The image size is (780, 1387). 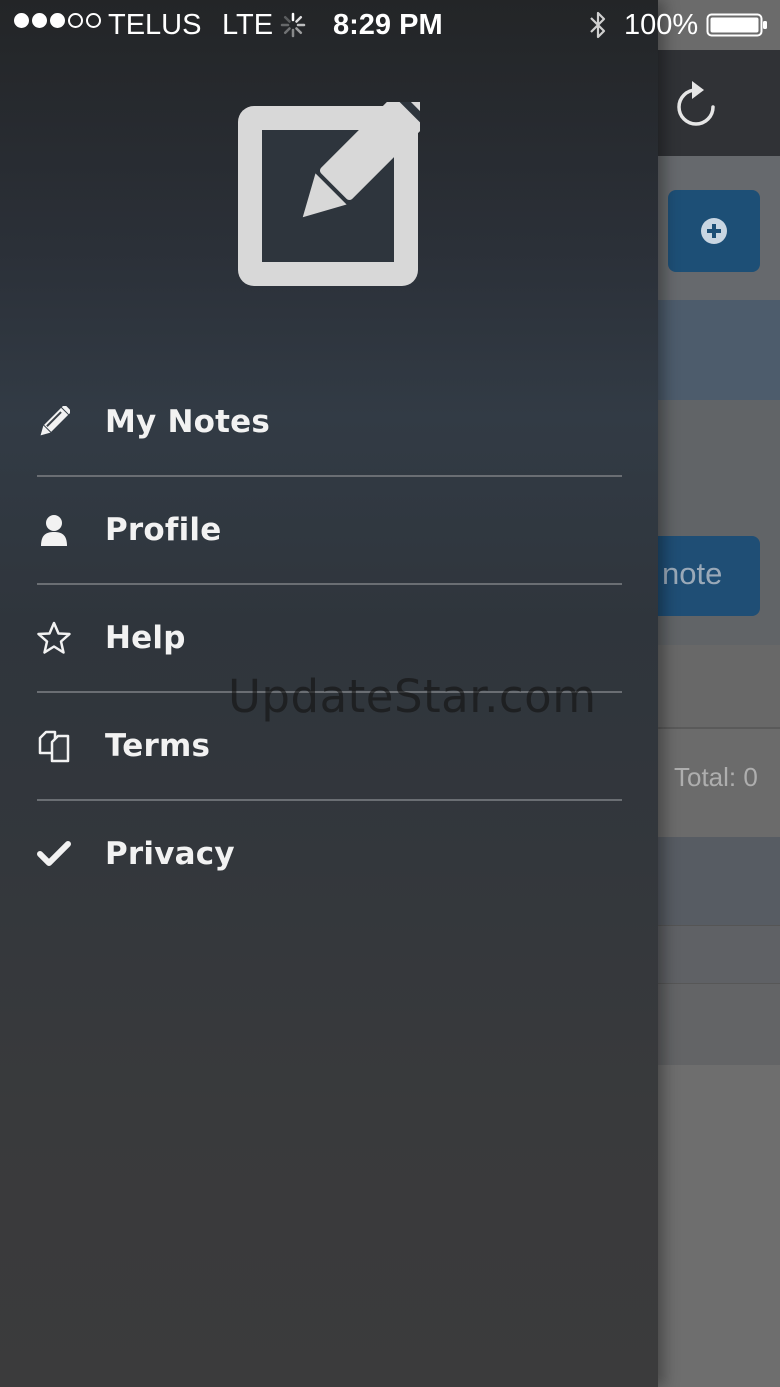 What do you see at coordinates (329, 531) in the screenshot?
I see `menu-item-profile: Profile` at bounding box center [329, 531].